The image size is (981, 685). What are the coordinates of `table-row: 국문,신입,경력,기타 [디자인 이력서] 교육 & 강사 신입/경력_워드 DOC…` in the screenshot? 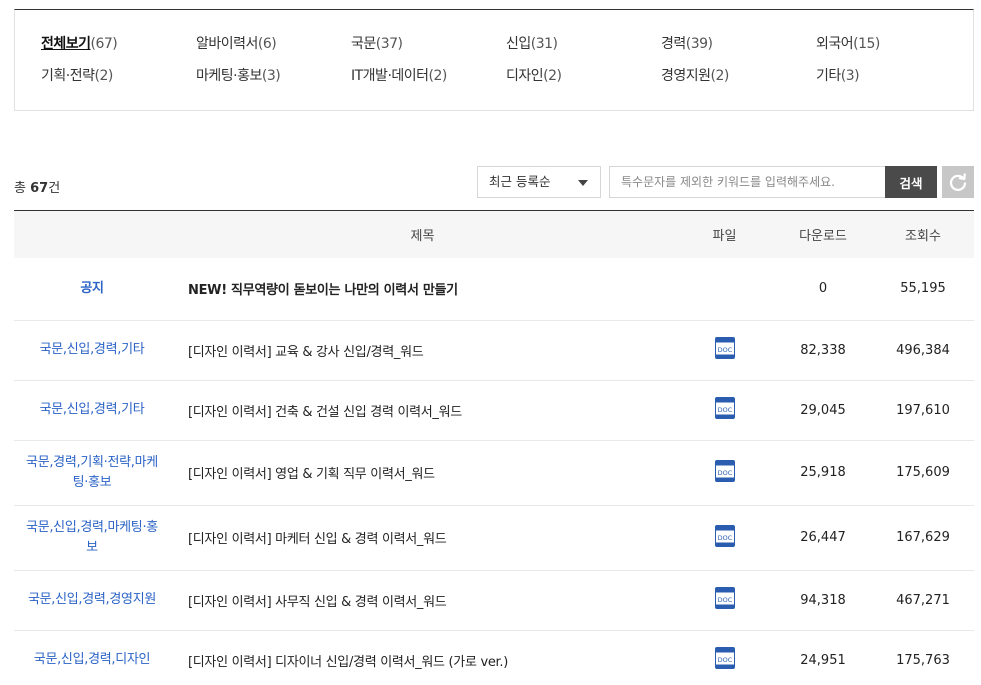 It's located at (494, 350).